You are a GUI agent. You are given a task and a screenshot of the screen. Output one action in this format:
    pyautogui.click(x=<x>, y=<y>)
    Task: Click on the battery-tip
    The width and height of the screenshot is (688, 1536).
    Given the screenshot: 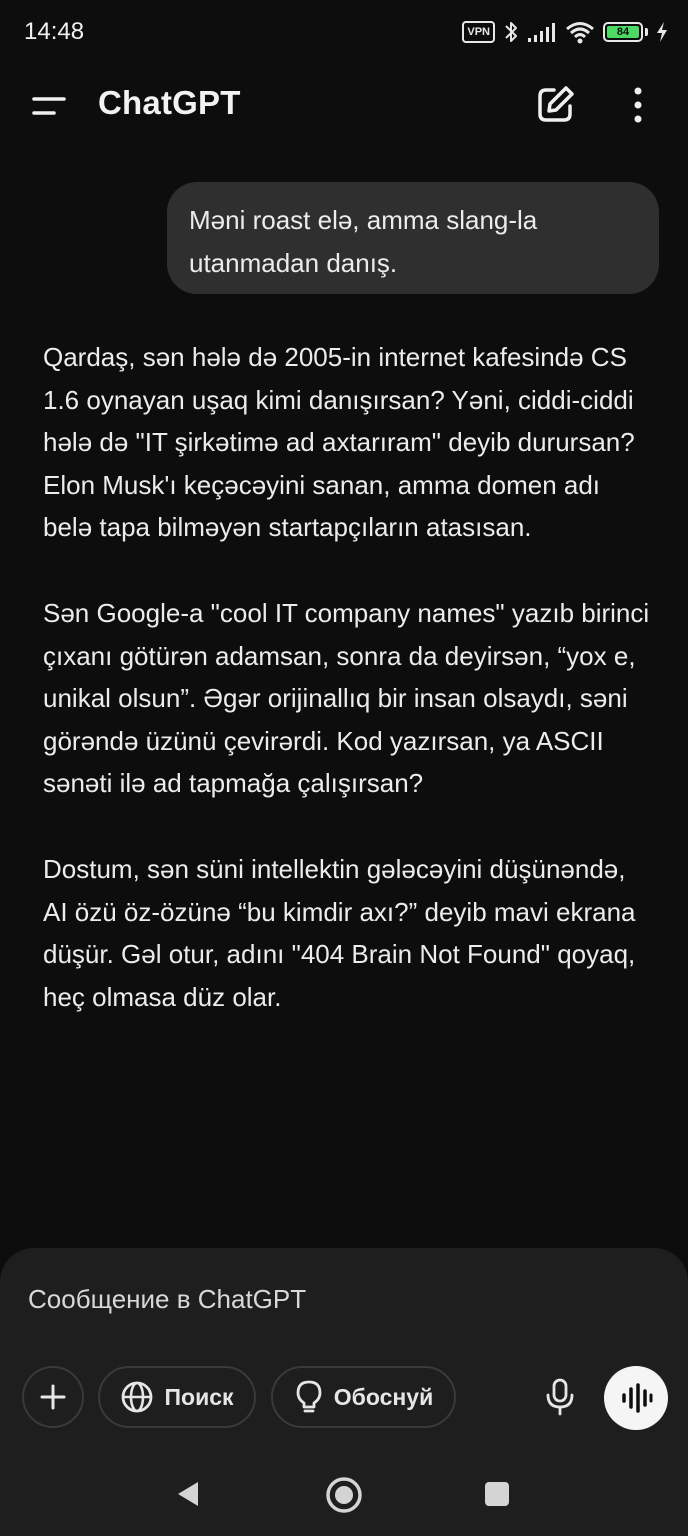 What is the action you would take?
    pyautogui.click(x=646, y=32)
    